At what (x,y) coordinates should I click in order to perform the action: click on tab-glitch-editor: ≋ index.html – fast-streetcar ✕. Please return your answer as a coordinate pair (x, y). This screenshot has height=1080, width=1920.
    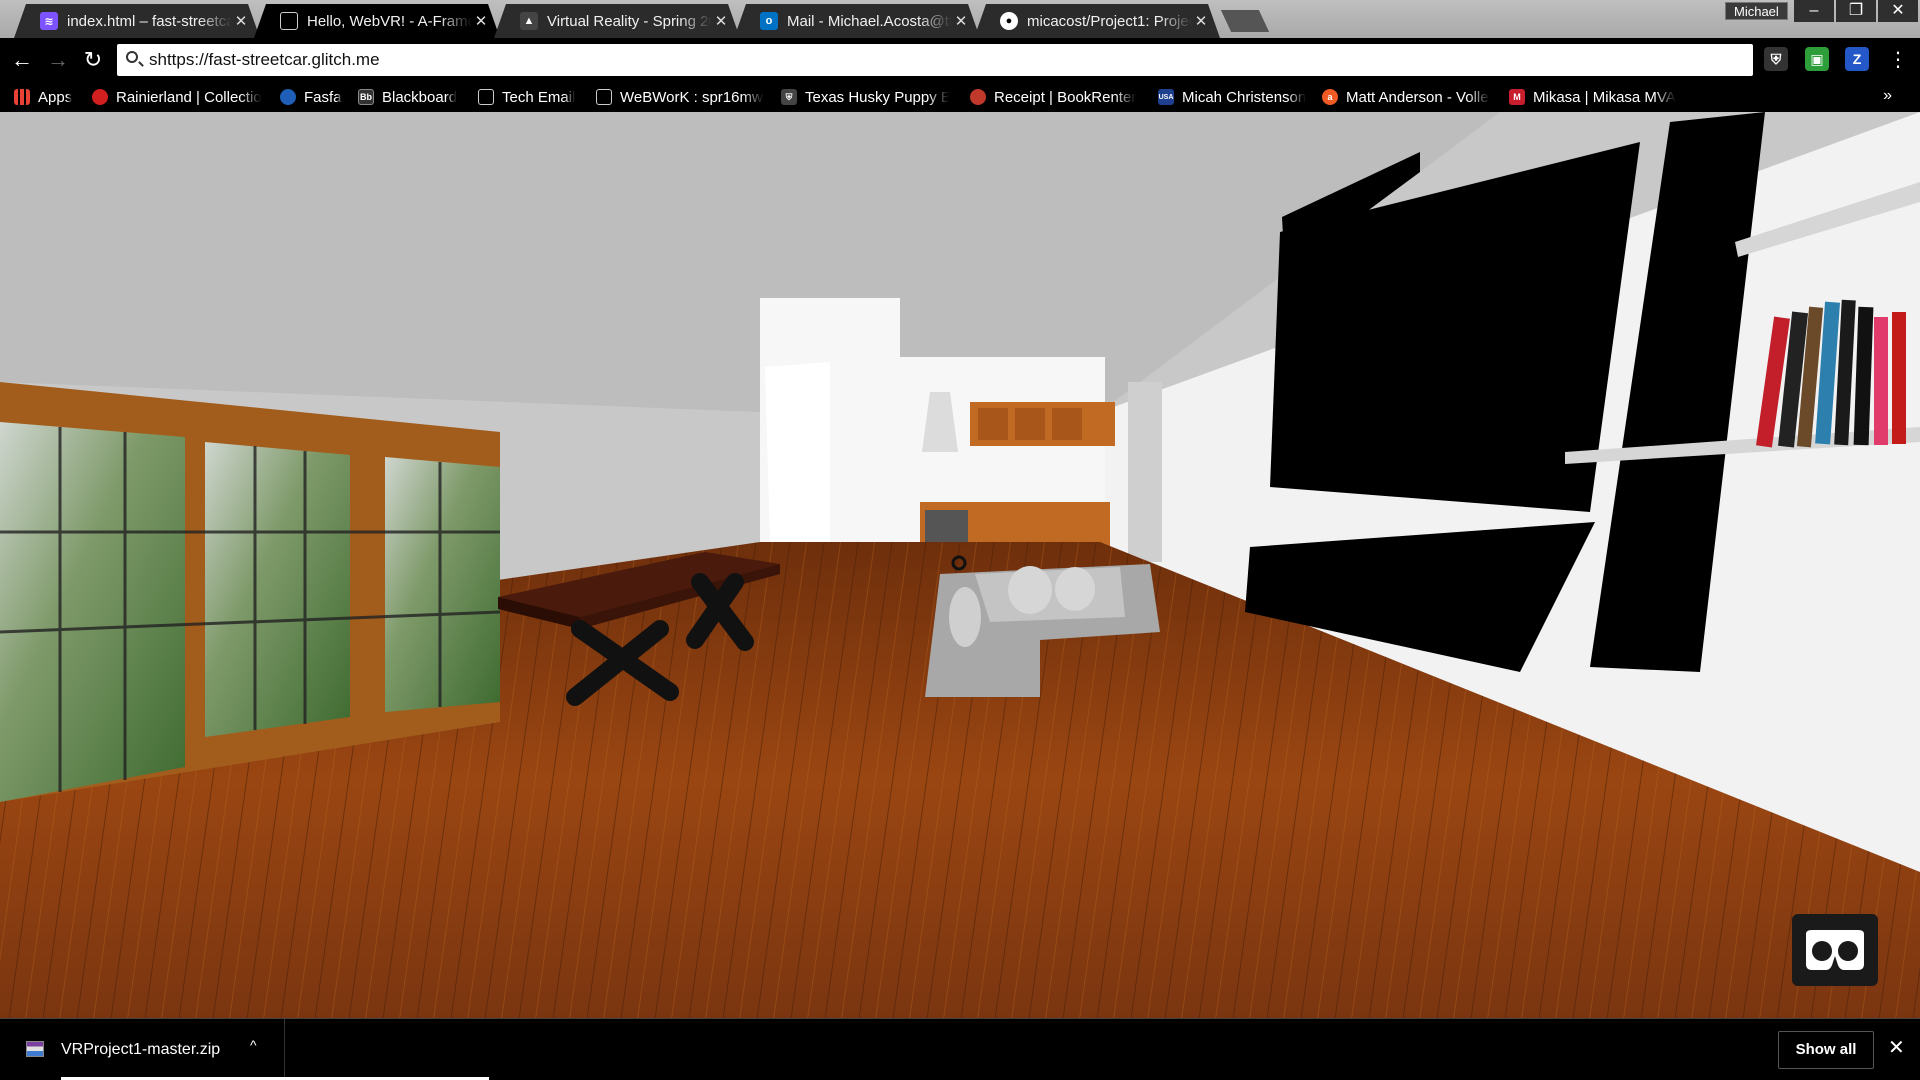
    Looking at the image, I should click on (137, 21).